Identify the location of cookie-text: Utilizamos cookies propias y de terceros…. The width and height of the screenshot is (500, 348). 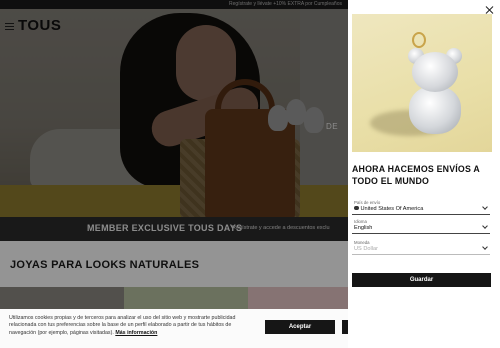
(122, 325).